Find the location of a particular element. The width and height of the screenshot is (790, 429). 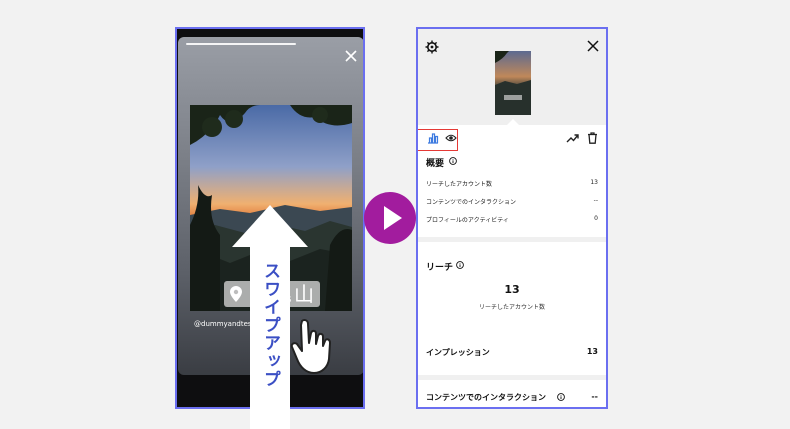

gear-icon is located at coordinates (432, 47).